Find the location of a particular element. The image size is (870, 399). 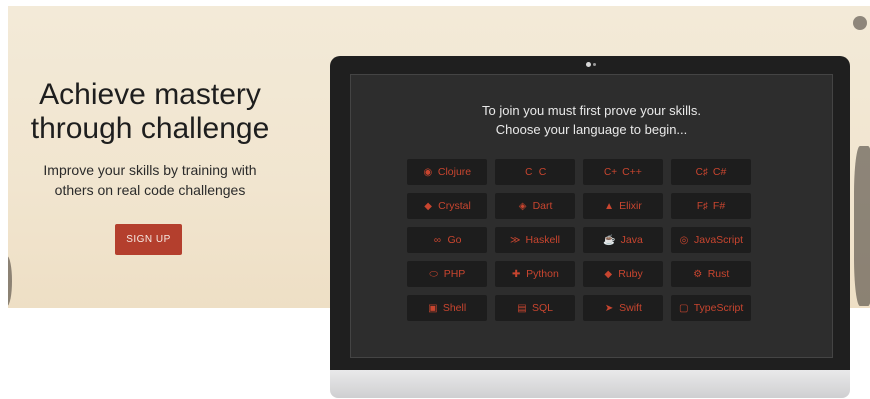

language-button-elixir: ▲ Elixir is located at coordinates (623, 206).